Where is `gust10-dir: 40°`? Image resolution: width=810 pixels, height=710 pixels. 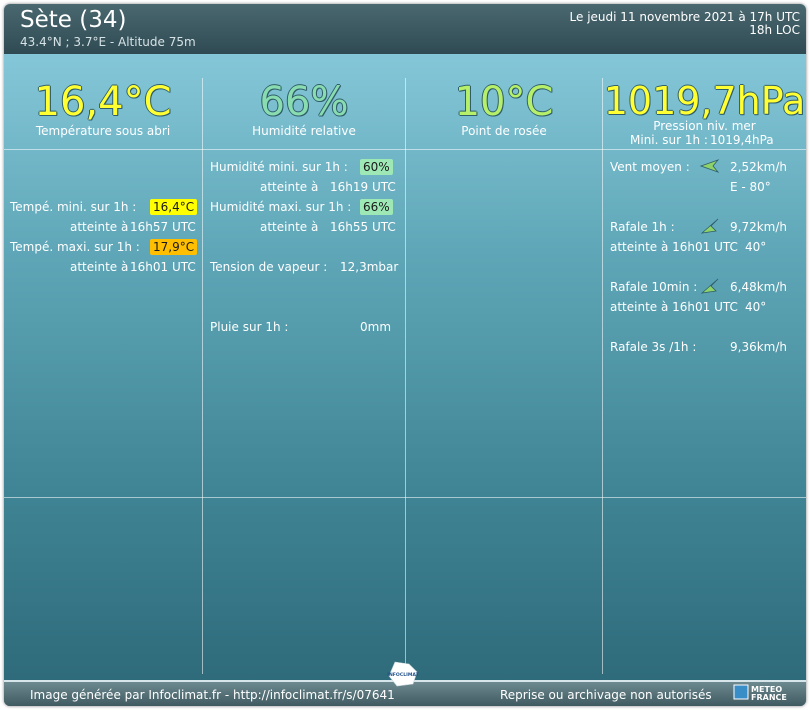
gust10-dir: 40° is located at coordinates (756, 307).